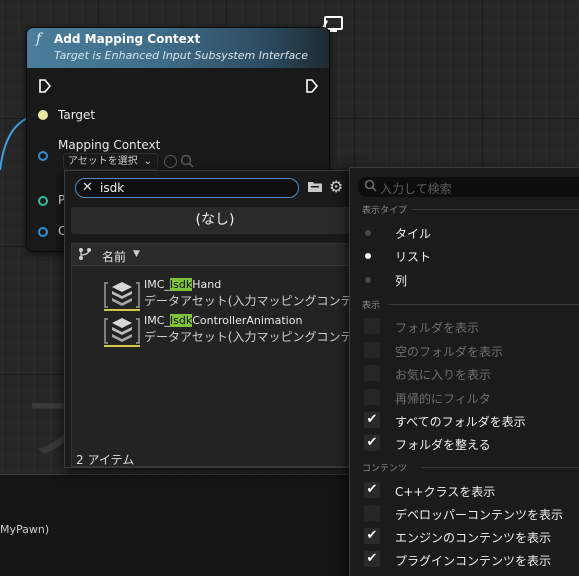 The height and width of the screenshot is (576, 579). Describe the element at coordinates (449, 352) in the screenshot. I see `option-label: 空のフォルダを表示` at that location.